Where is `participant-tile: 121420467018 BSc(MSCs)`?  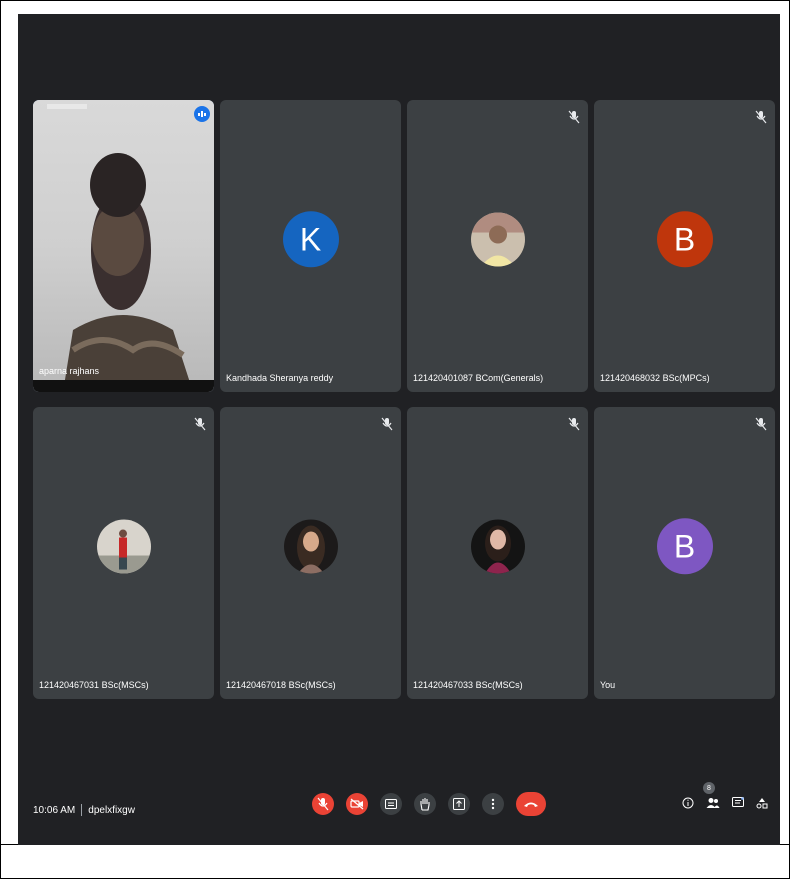 participant-tile: 121420467018 BSc(MSCs) is located at coordinates (310, 553).